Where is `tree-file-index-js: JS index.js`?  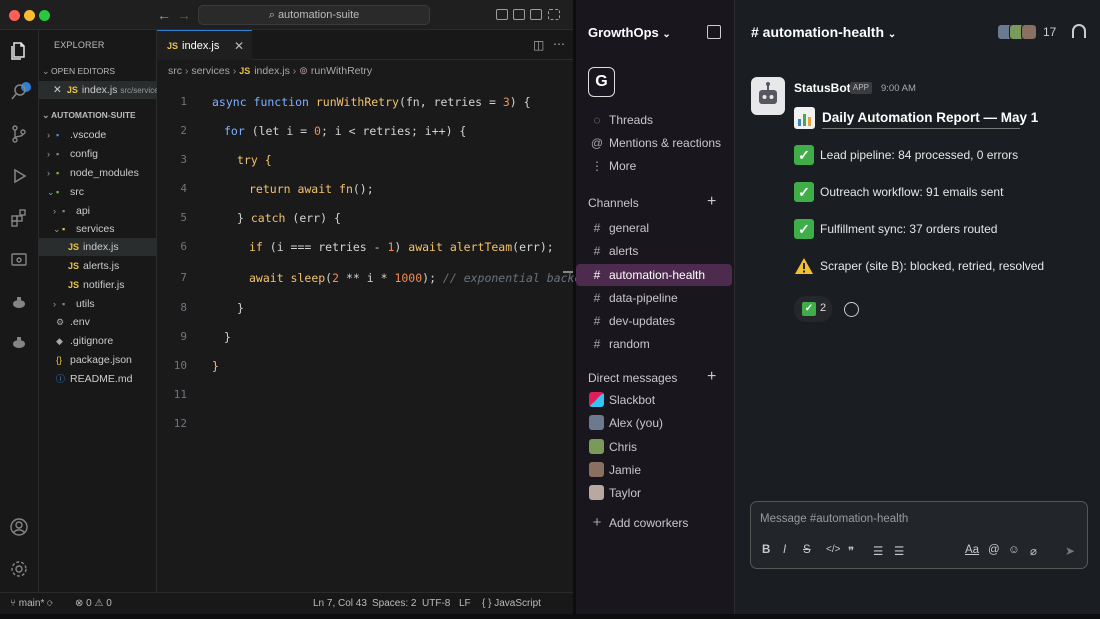
tree-file-index-js: JS index.js is located at coordinates (98, 247).